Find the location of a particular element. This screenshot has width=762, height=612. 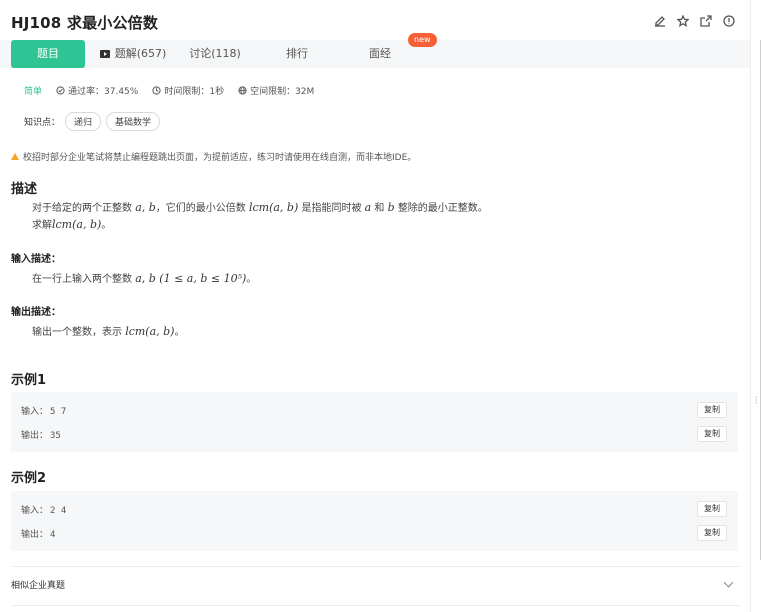

tab-label: 面经 is located at coordinates (380, 53).